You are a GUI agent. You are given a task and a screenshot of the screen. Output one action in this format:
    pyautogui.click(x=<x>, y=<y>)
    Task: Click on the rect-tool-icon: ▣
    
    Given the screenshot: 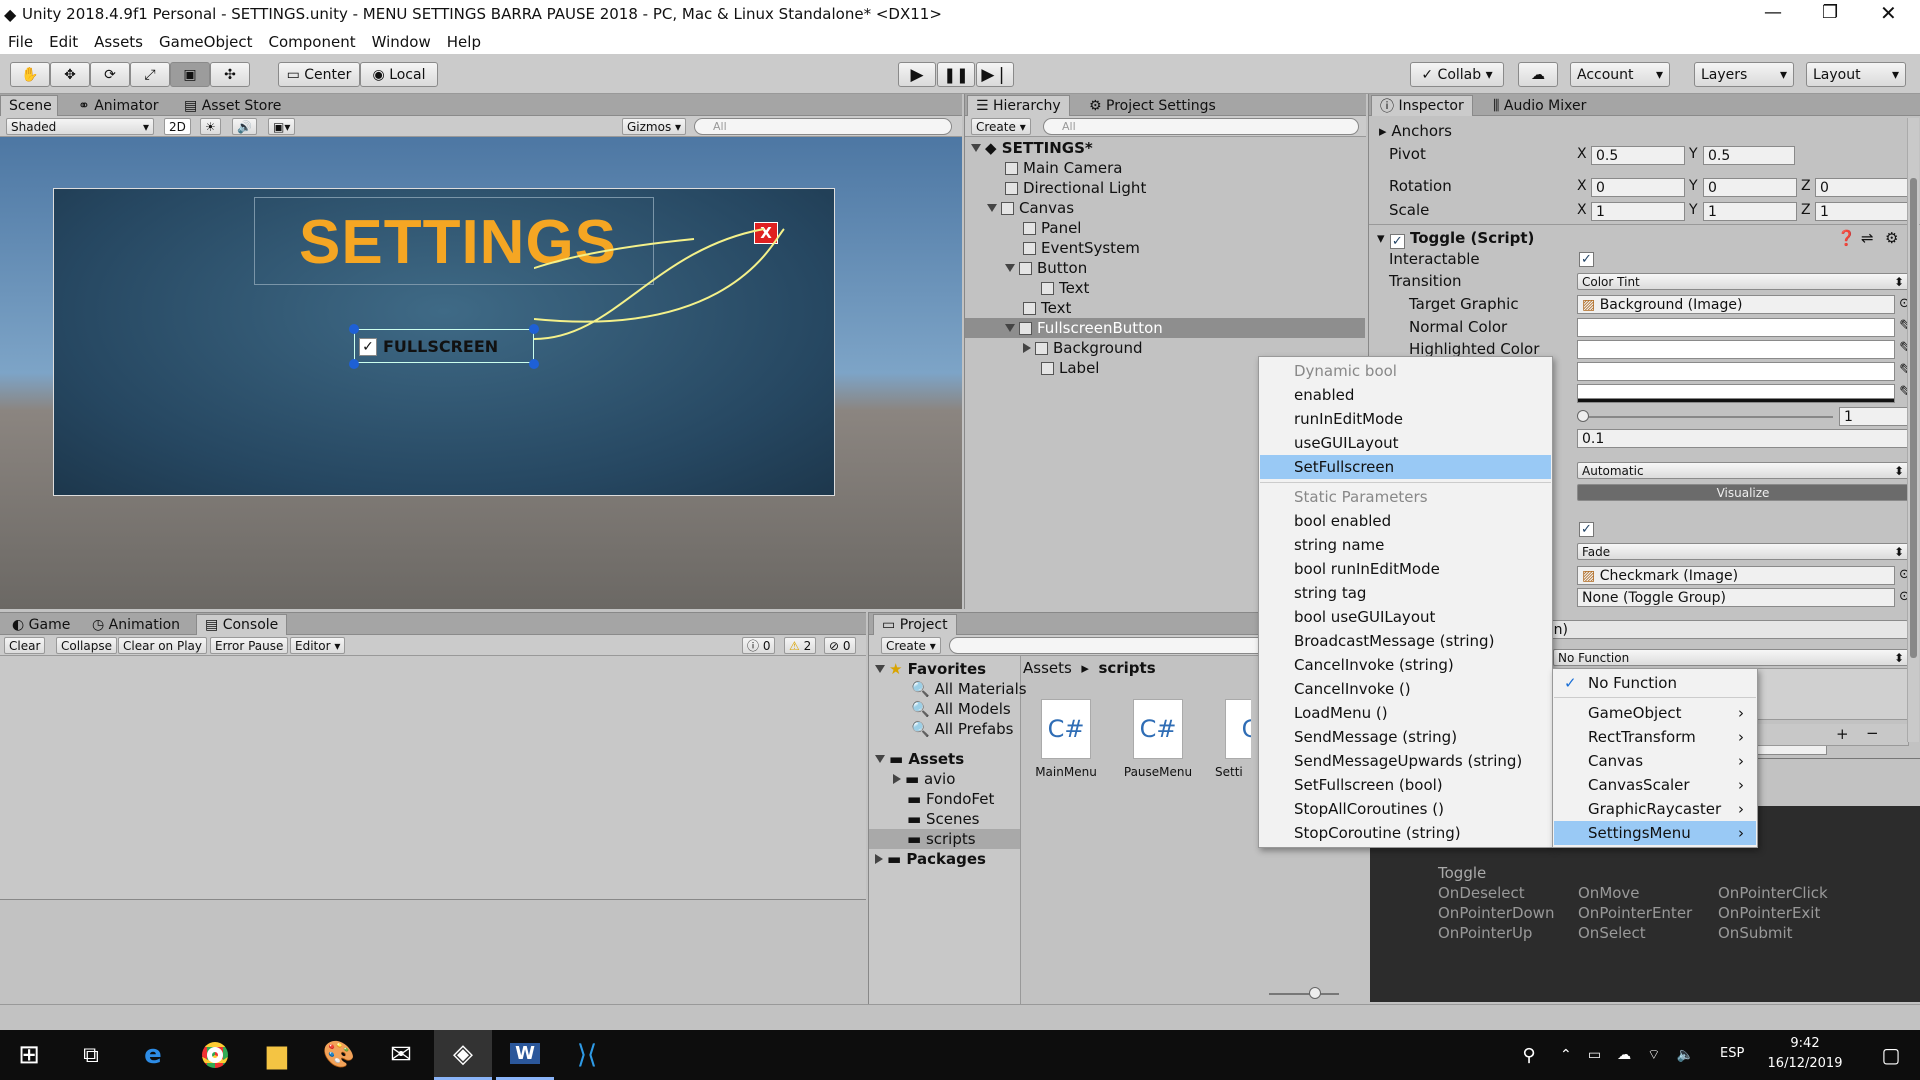 What is the action you would take?
    pyautogui.click(x=190, y=74)
    